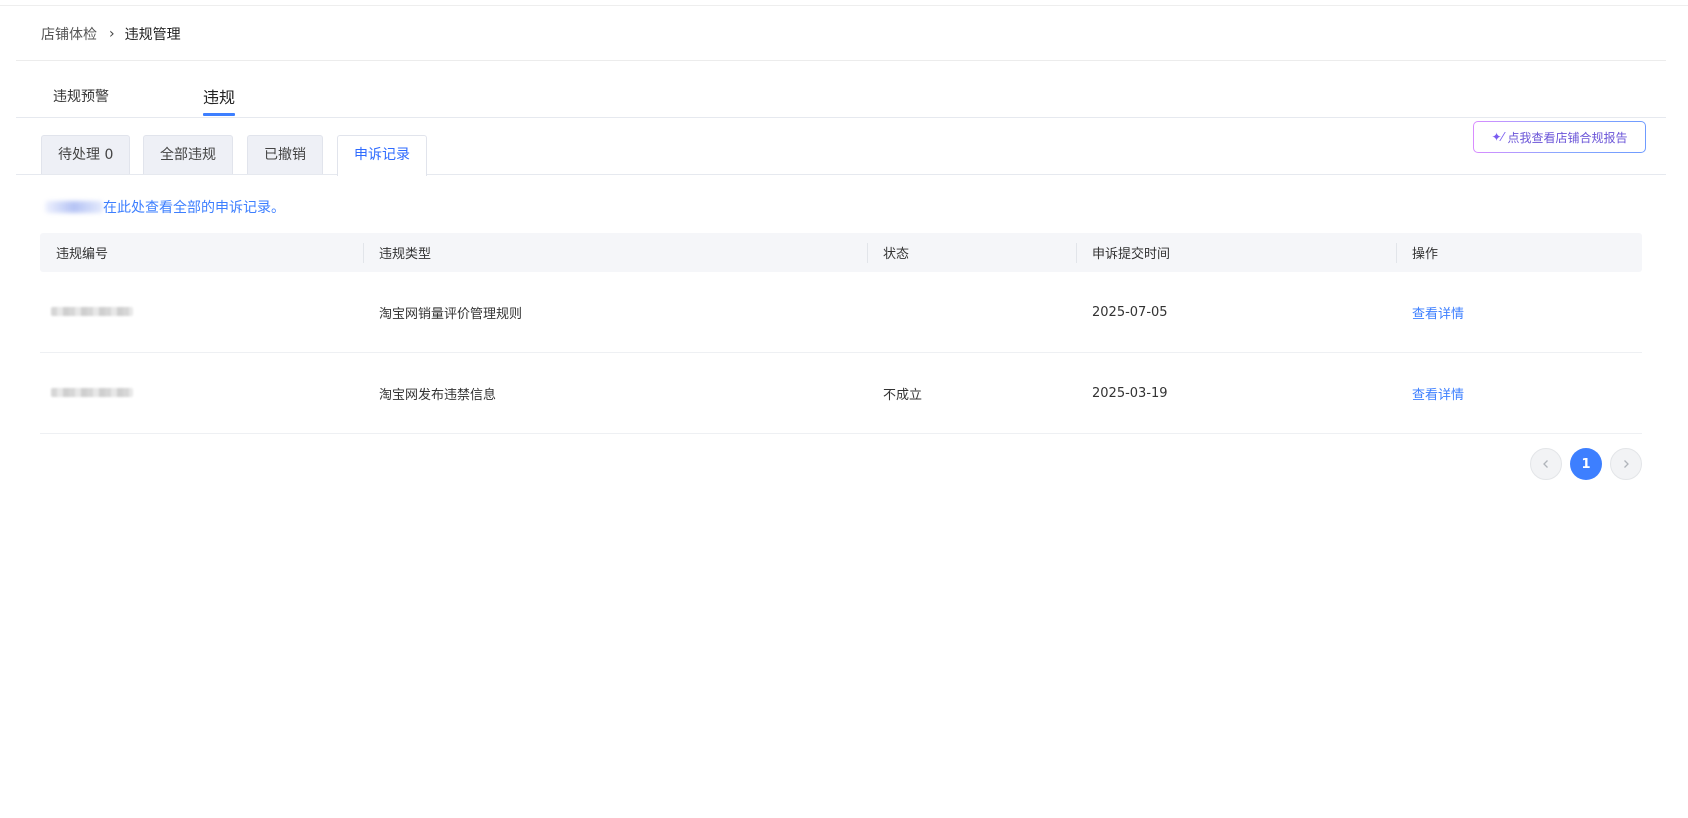  Describe the element at coordinates (903, 395) in the screenshot. I see `status-cell: 不成立` at that location.